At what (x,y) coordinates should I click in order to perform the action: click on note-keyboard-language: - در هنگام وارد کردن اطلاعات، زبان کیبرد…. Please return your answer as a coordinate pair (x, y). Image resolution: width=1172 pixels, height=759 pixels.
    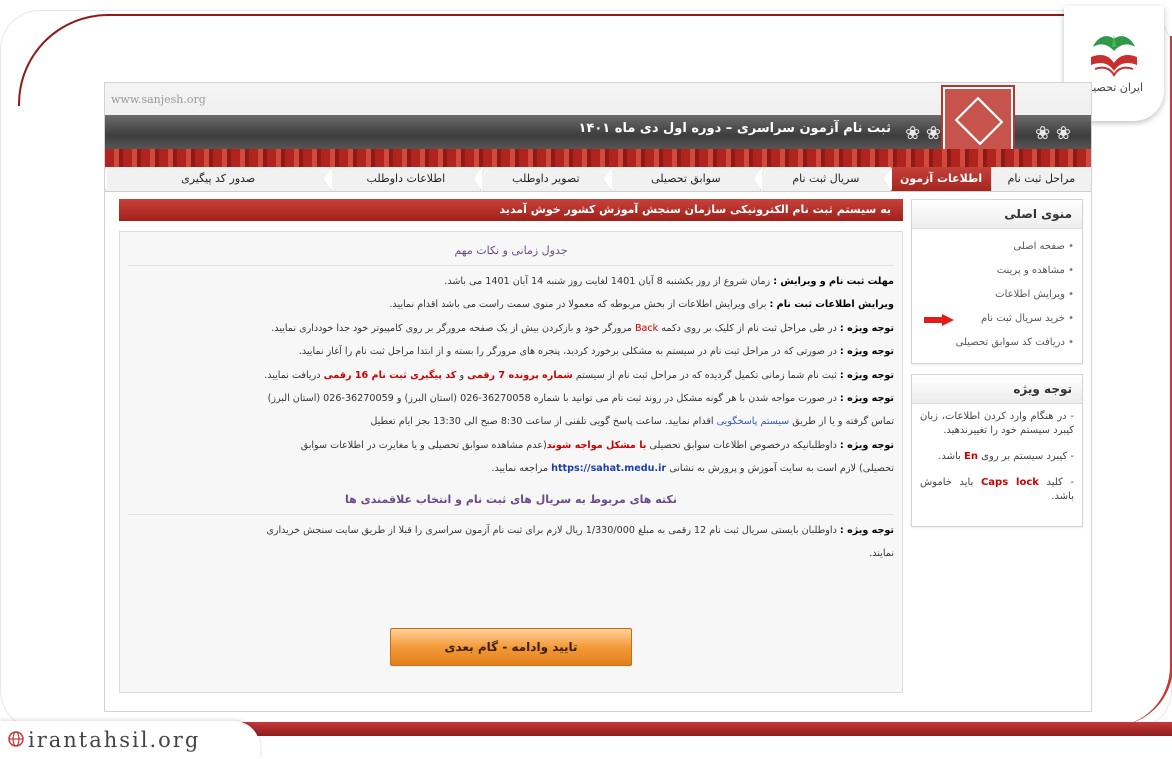
    Looking at the image, I should click on (997, 423).